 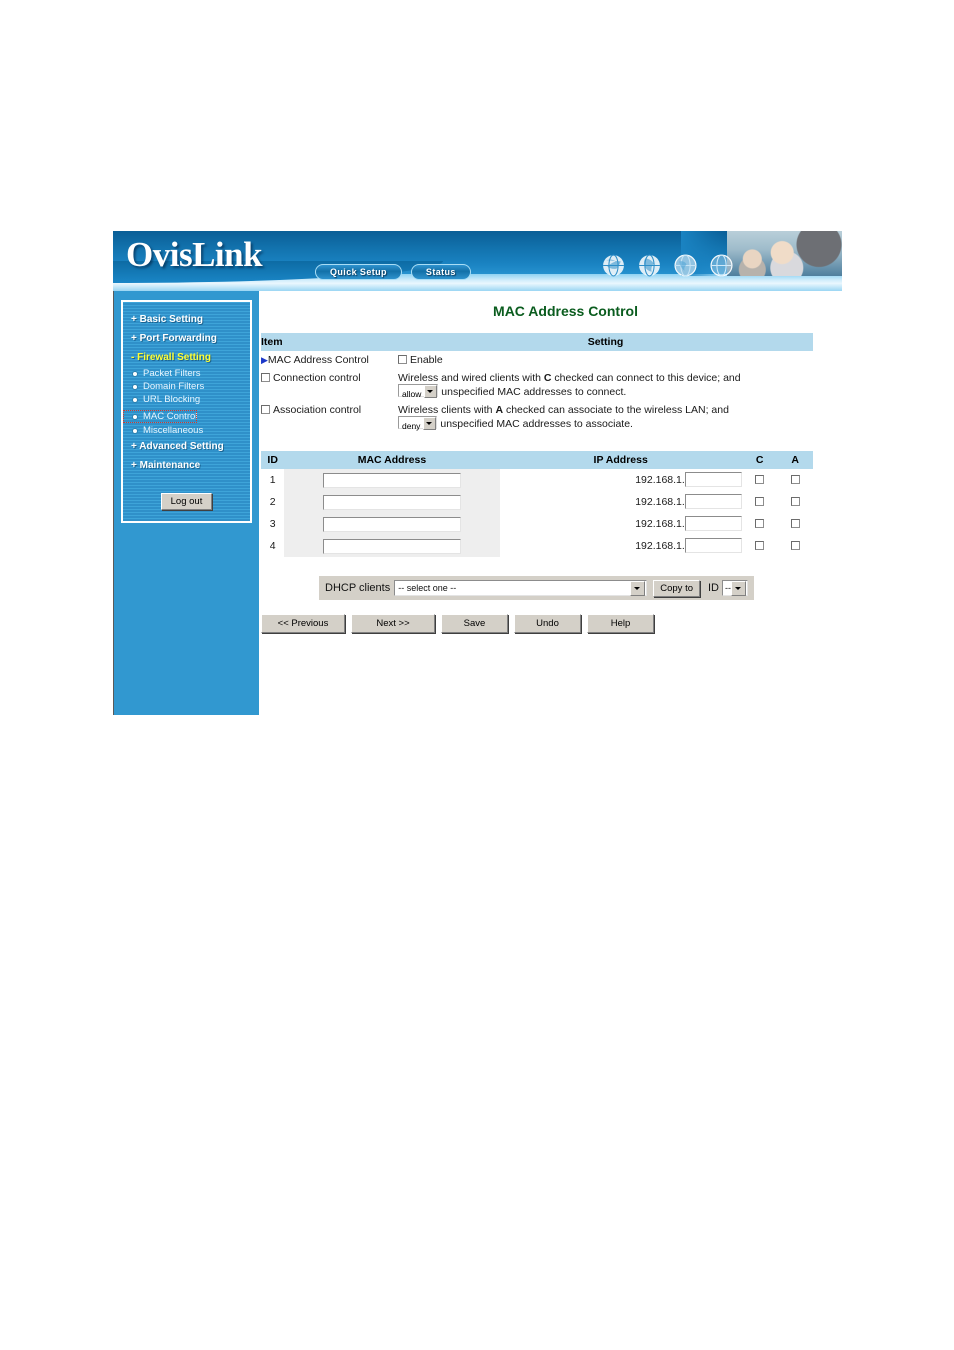 I want to click on label-mac-address-control-cell: ▶MAC Address Control, so click(x=329, y=360).